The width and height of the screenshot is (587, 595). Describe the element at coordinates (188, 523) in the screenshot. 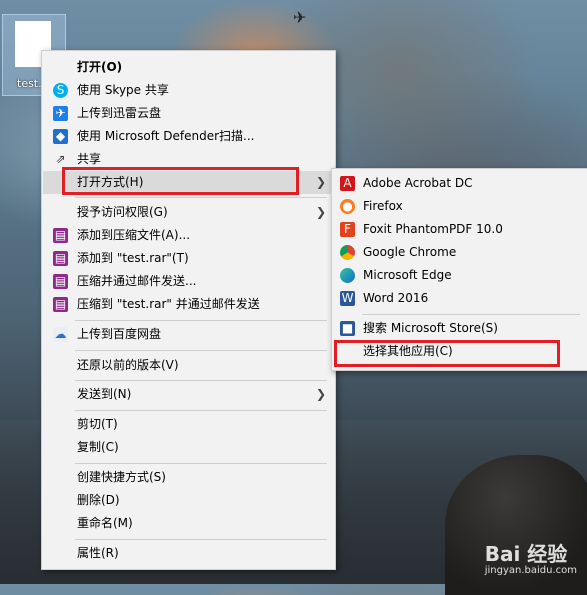

I see `menu-item-rename: 重命名(M)` at that location.